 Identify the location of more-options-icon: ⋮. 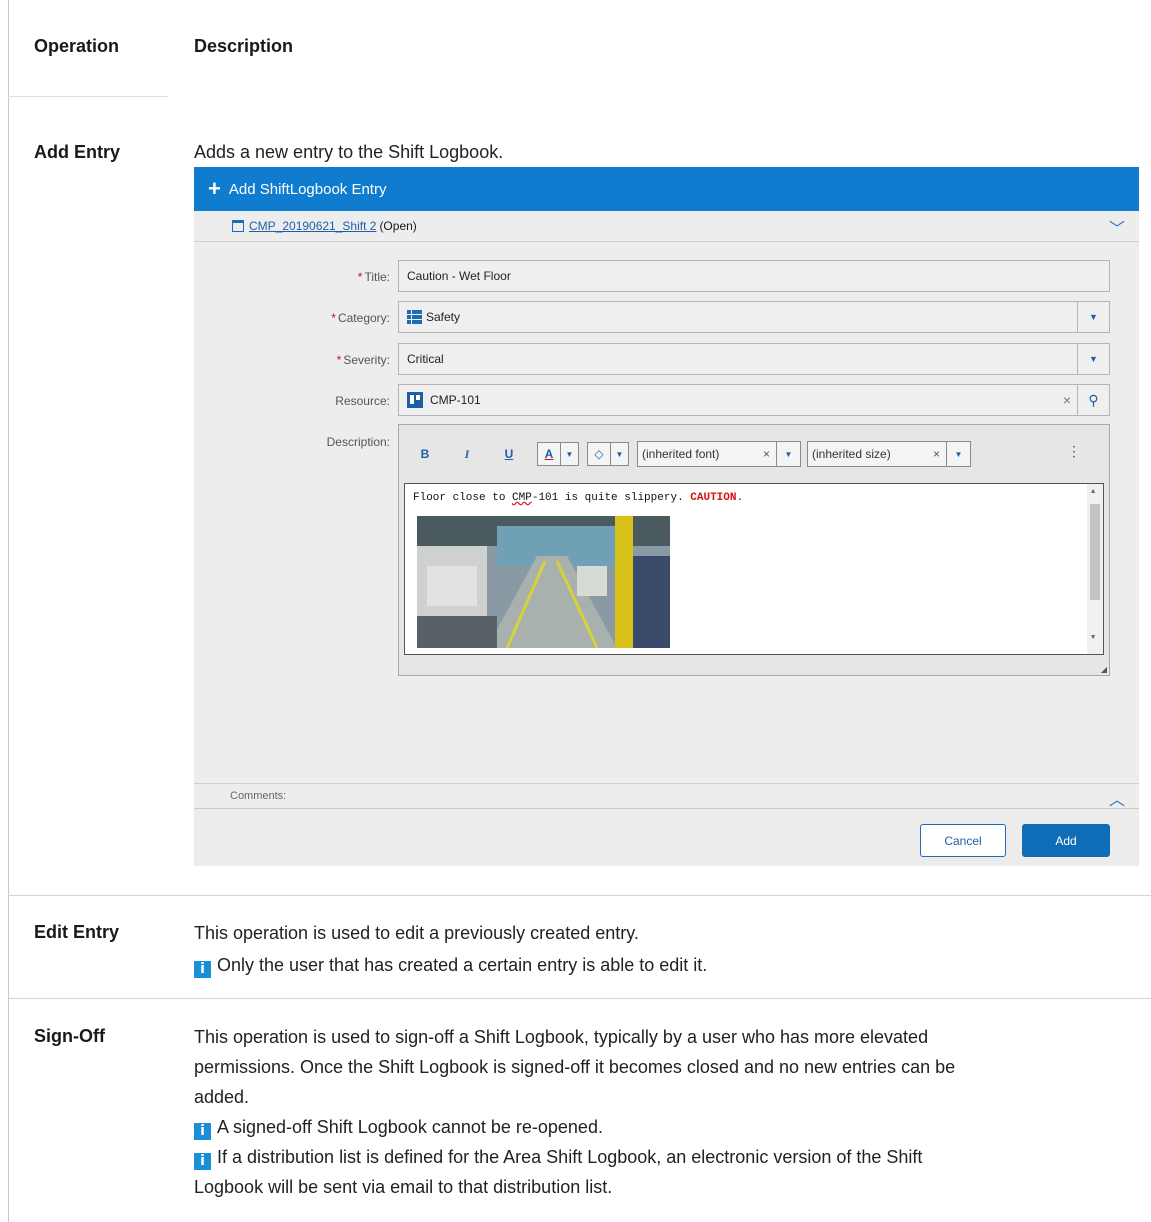
(1074, 451).